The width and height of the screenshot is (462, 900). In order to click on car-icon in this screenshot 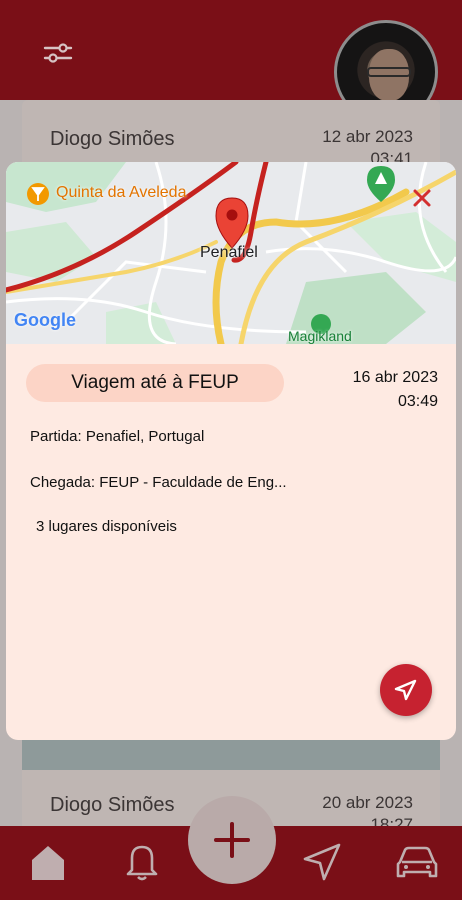, I will do `click(417, 862)`.